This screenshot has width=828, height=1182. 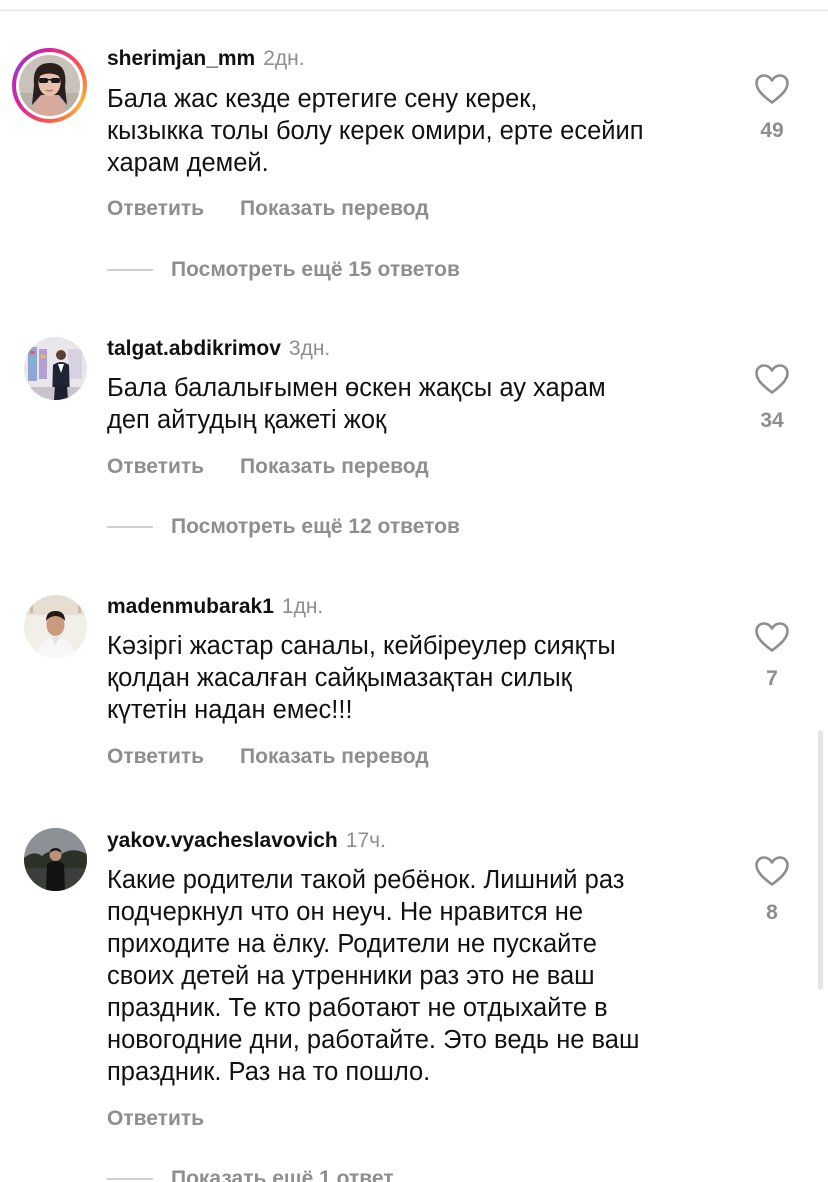 What do you see at coordinates (772, 130) in the screenshot?
I see `like-count: 49` at bounding box center [772, 130].